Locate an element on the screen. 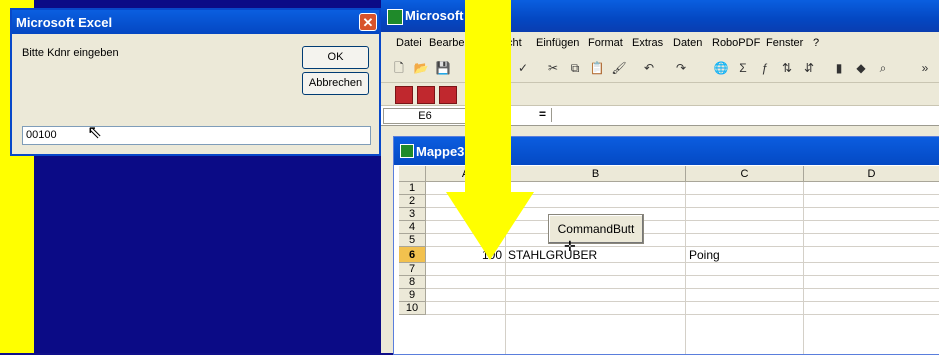 The image size is (939, 355). formula-equals-icon: = is located at coordinates (543, 114).